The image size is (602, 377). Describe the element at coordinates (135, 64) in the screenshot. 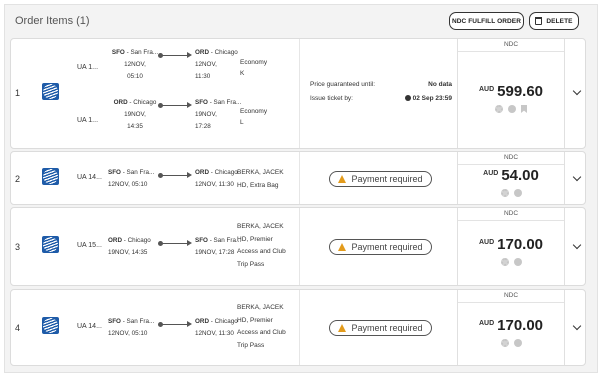

I see `departure-date: 12NOV,` at that location.